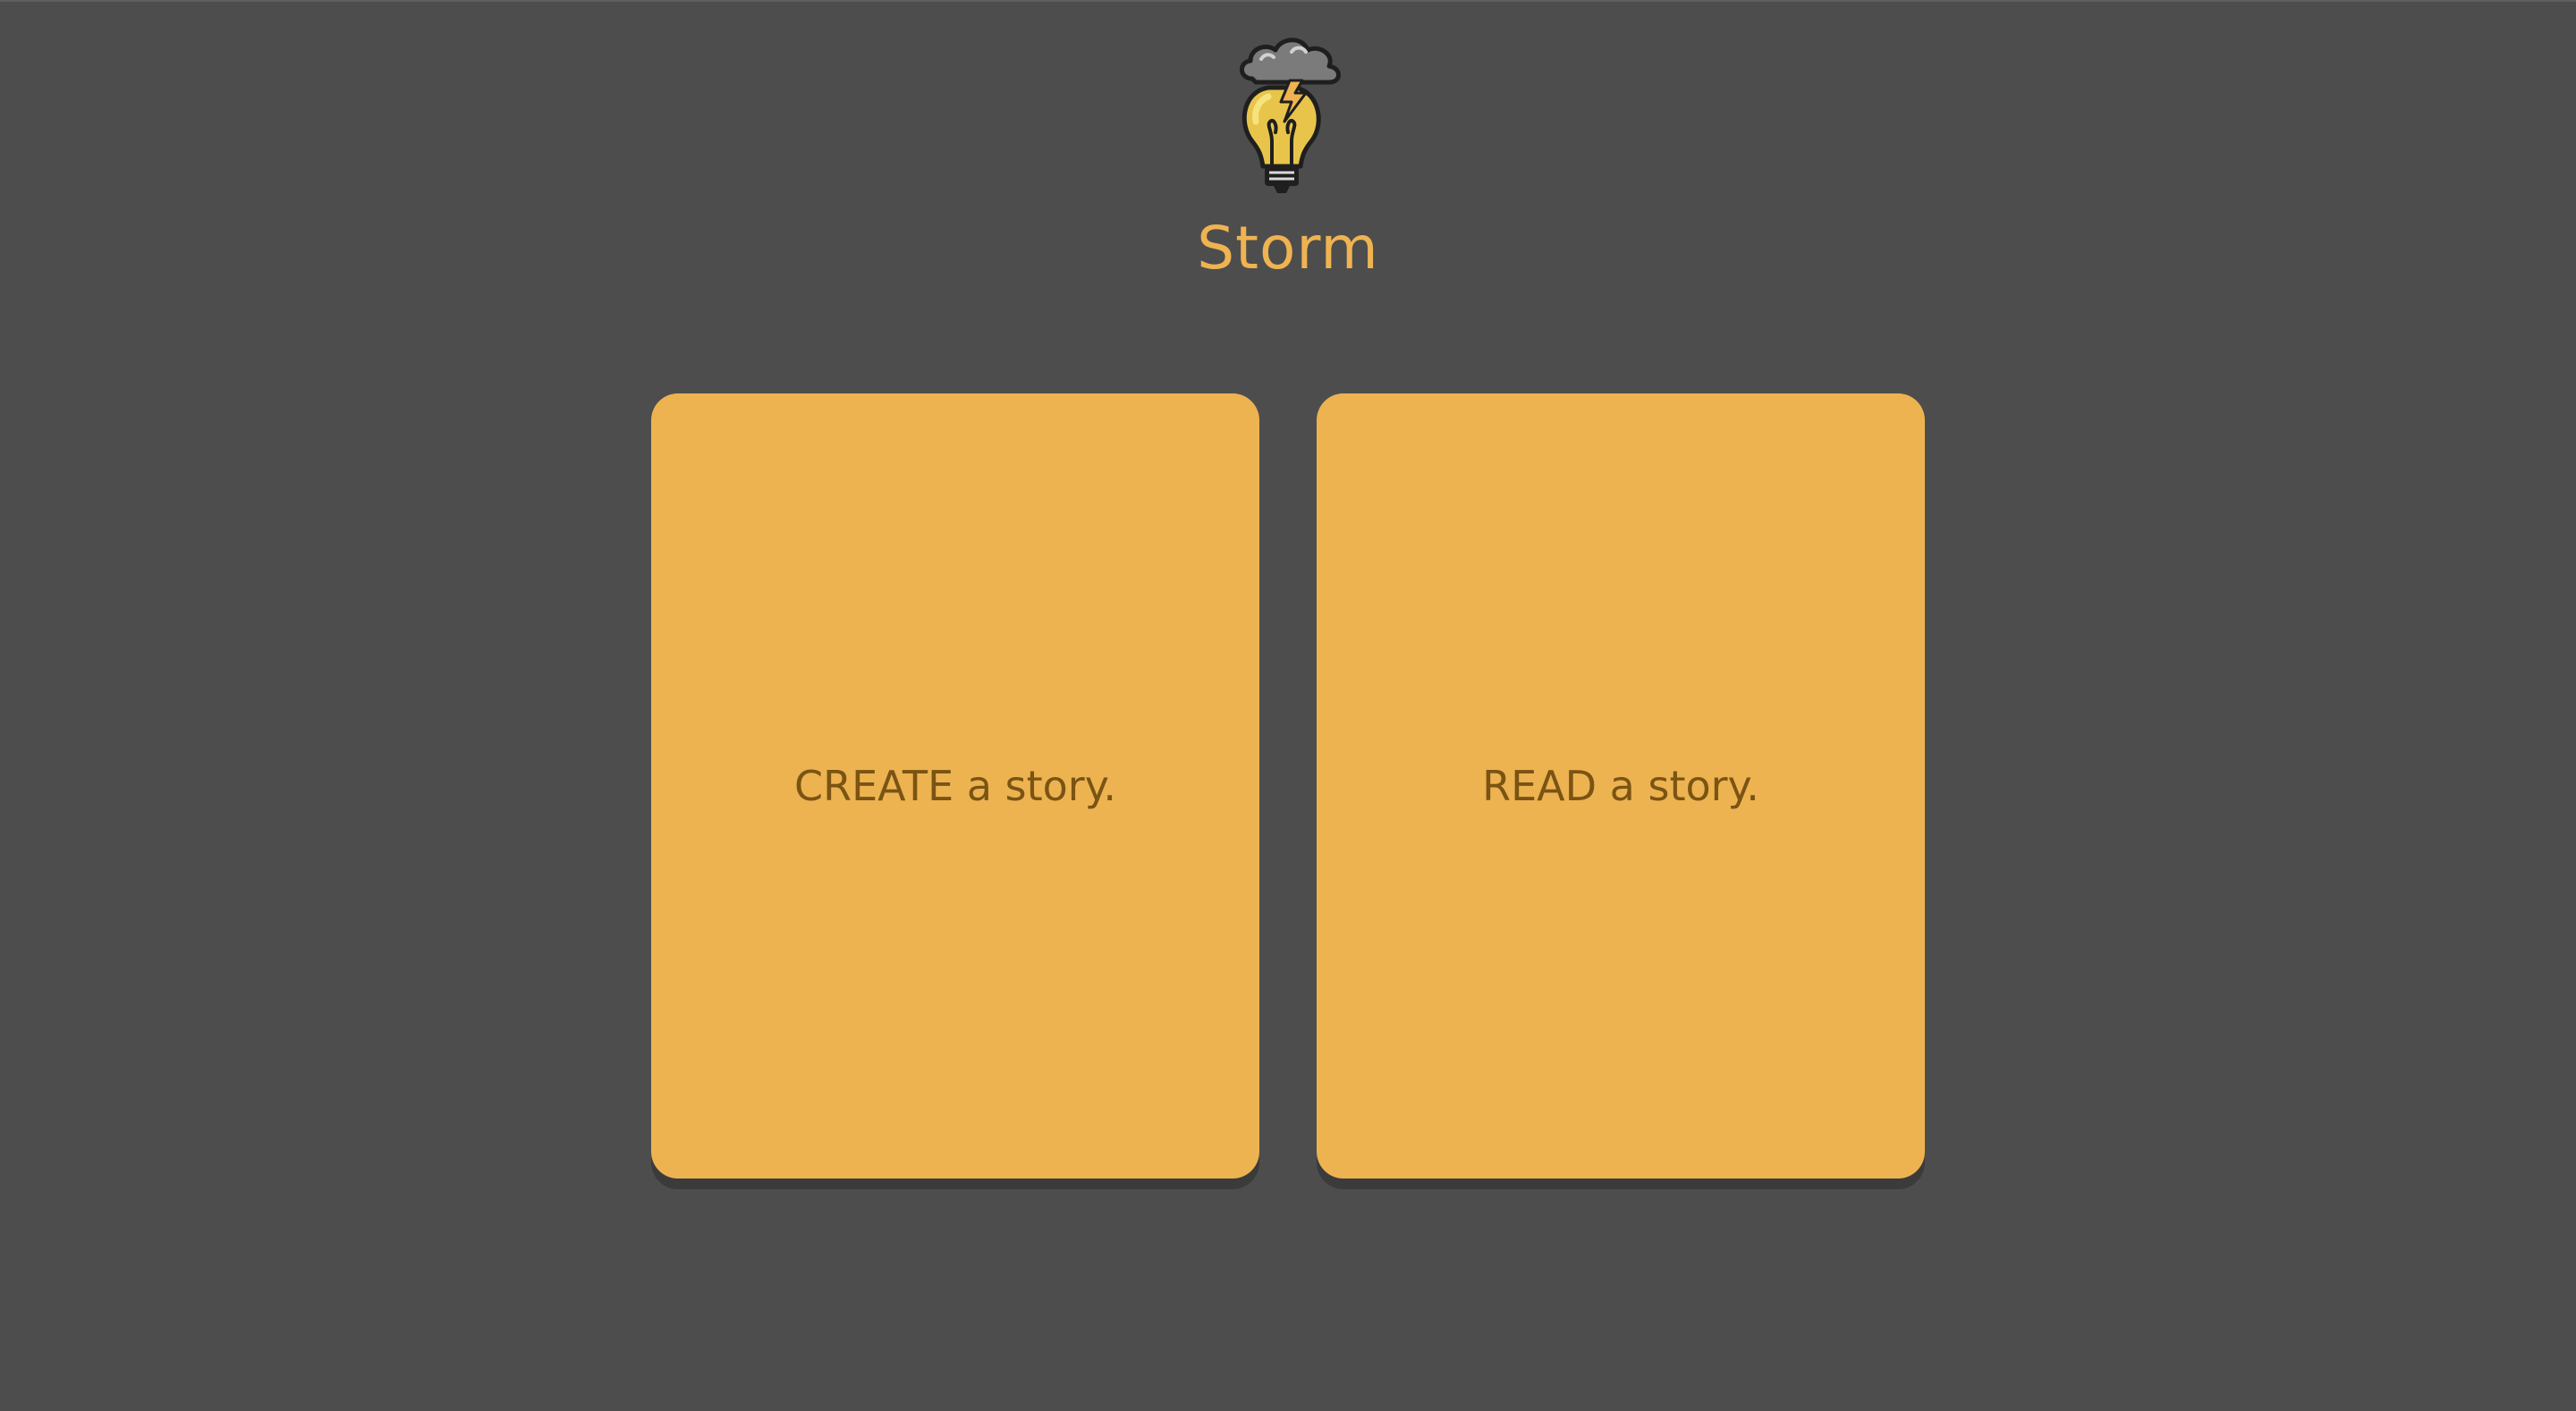 The image size is (2576, 1411). I want to click on storm-cloud-lightbulb-icon, so click(1290, 116).